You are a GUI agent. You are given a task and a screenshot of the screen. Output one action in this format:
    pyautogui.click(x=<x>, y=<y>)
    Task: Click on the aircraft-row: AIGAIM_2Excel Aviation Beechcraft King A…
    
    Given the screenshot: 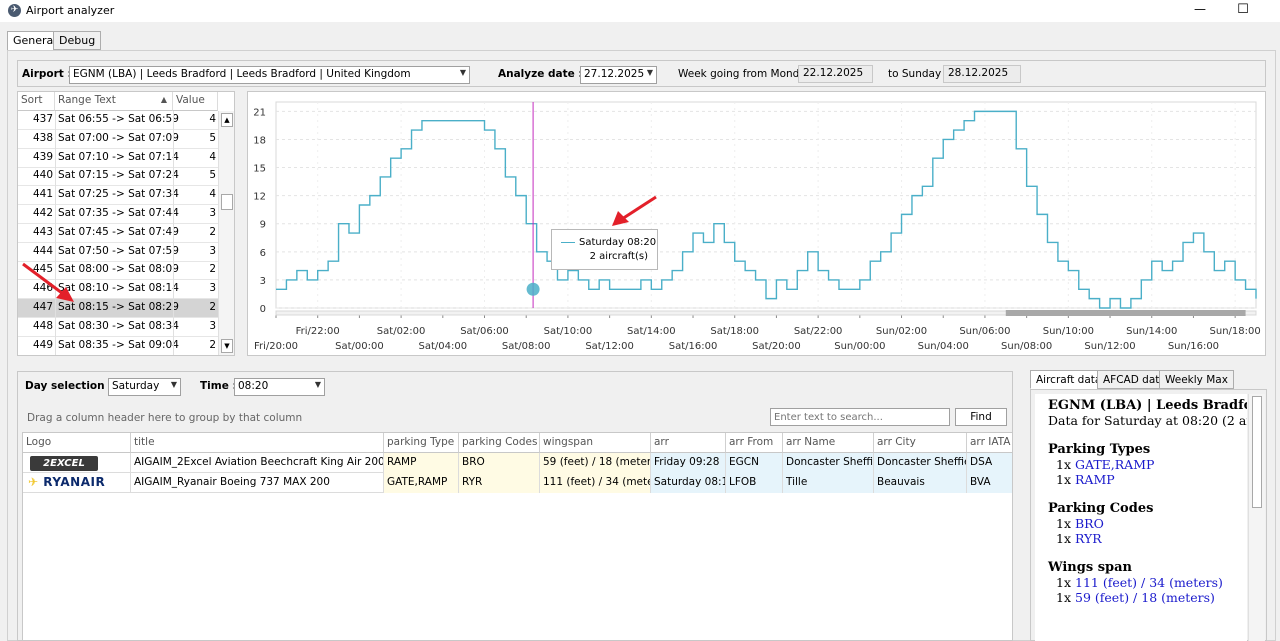 What is the action you would take?
    pyautogui.click(x=517, y=463)
    